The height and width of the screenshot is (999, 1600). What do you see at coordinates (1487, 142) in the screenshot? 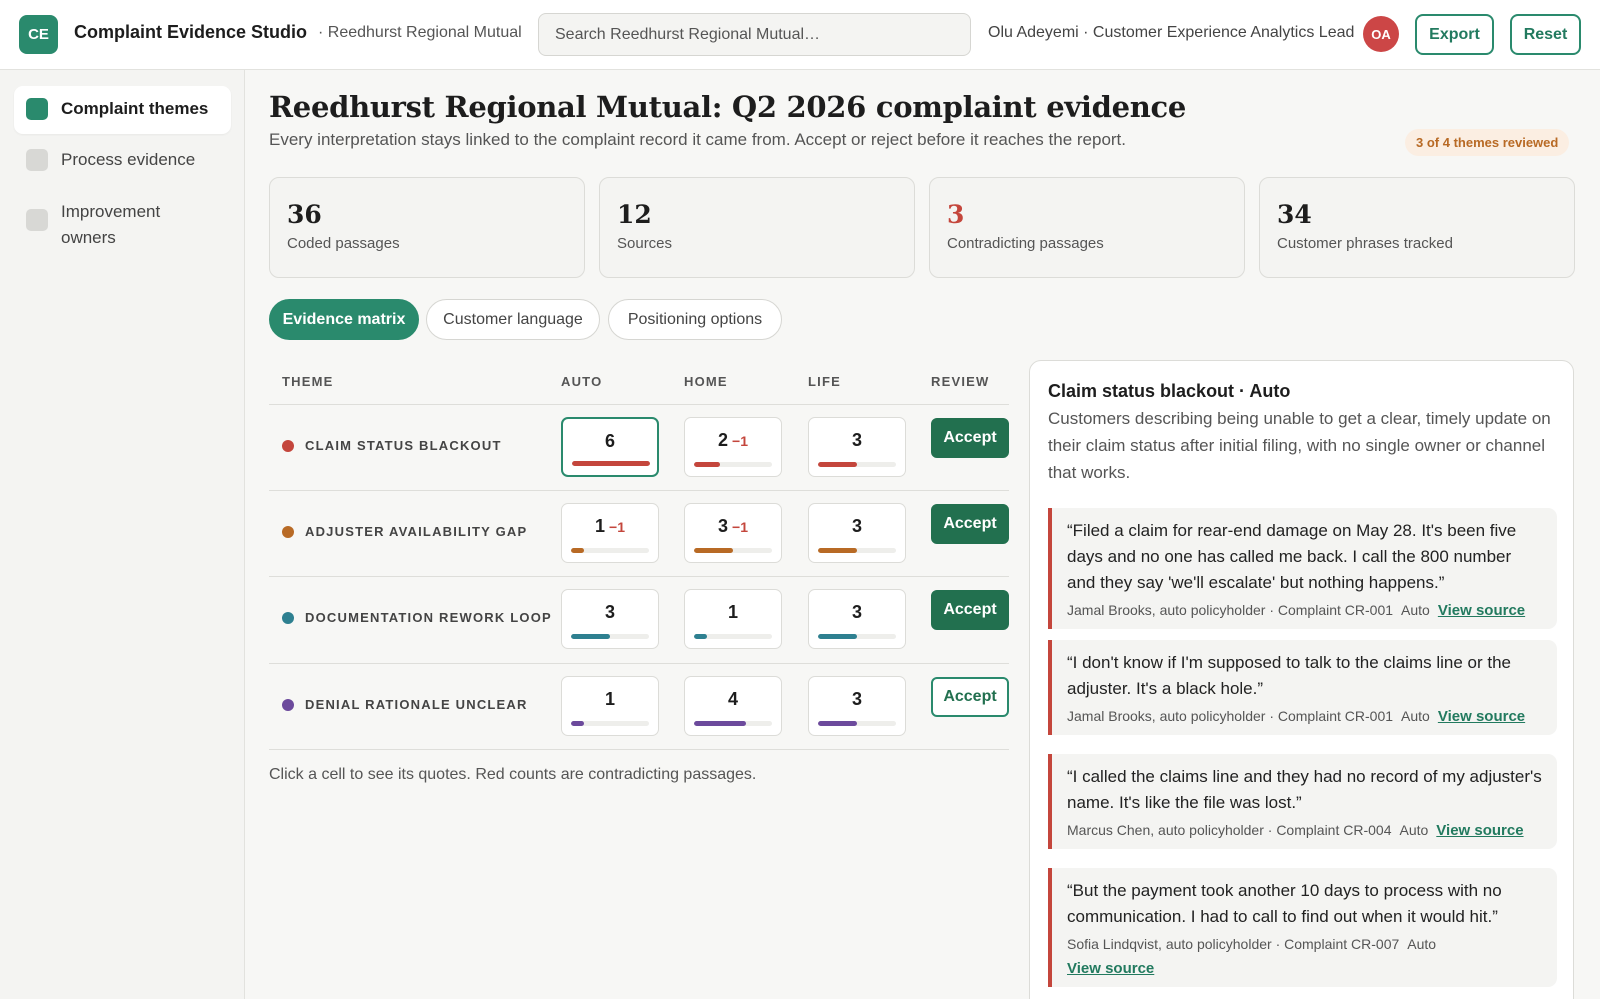
I see `review-status-badge: 3 of 4 themes reviewed` at bounding box center [1487, 142].